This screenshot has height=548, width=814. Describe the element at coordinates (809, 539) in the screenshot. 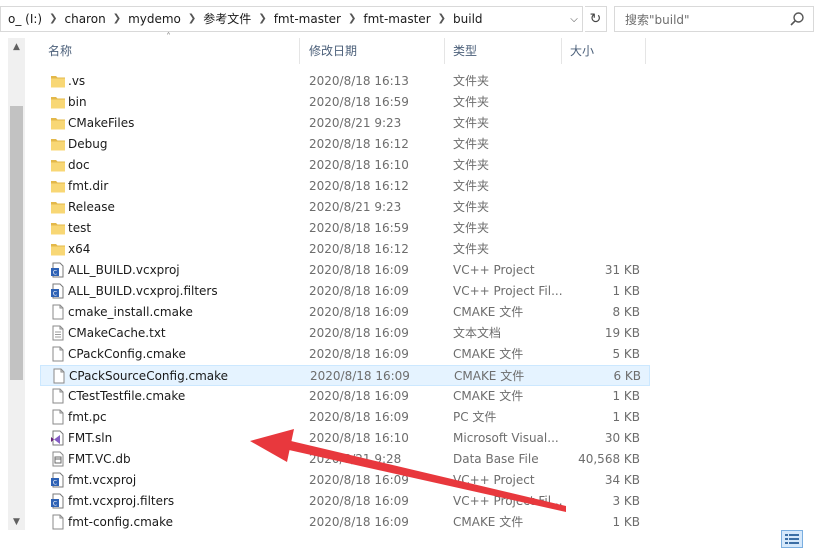

I see `large-icons-view-button` at that location.